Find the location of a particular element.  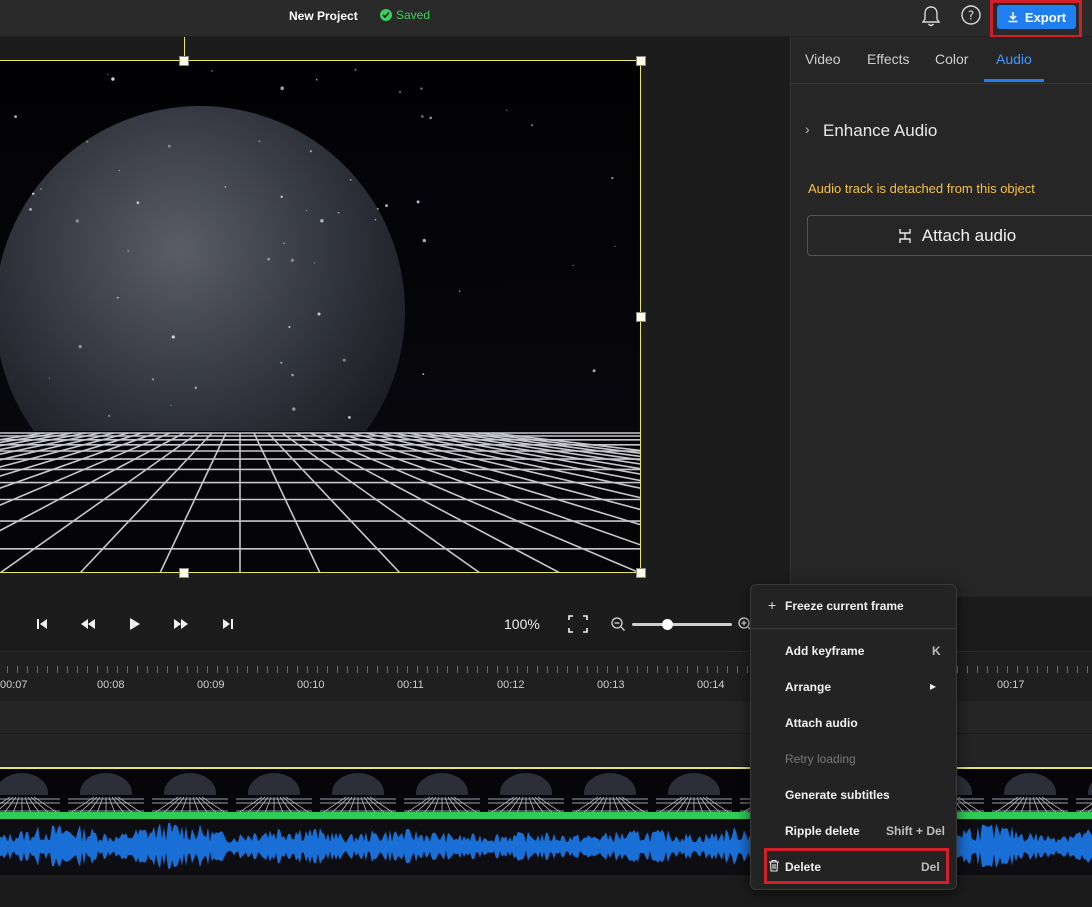

resize-handle-top-right is located at coordinates (641, 61).